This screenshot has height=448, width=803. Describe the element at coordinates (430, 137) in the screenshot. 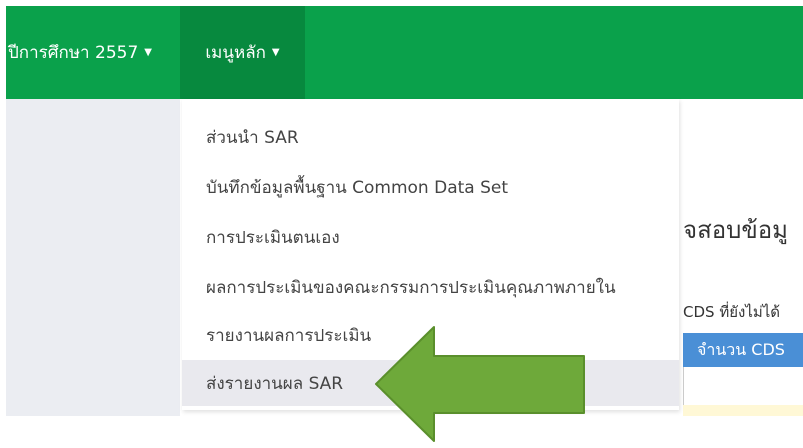

I see `menu-item-sar-intro: ส่วนนำ SAR` at that location.